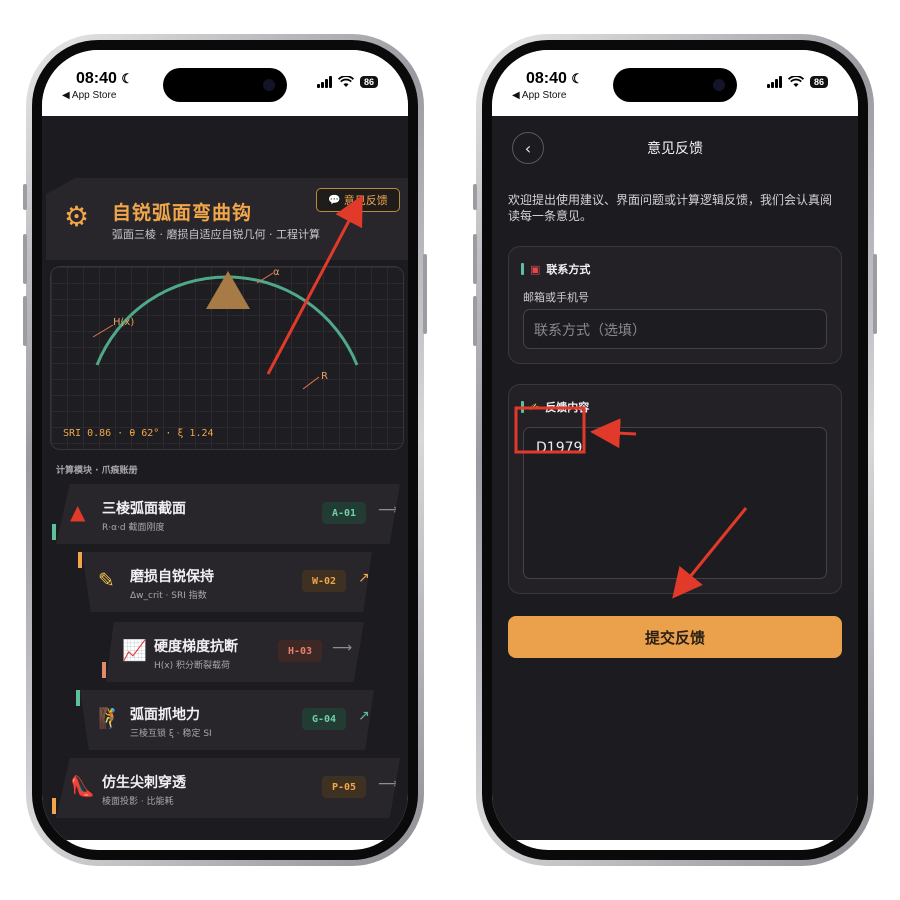 The height and width of the screenshot is (900, 900). What do you see at coordinates (144, 509) in the screenshot?
I see `module-title: 三棱弧面截面` at bounding box center [144, 509].